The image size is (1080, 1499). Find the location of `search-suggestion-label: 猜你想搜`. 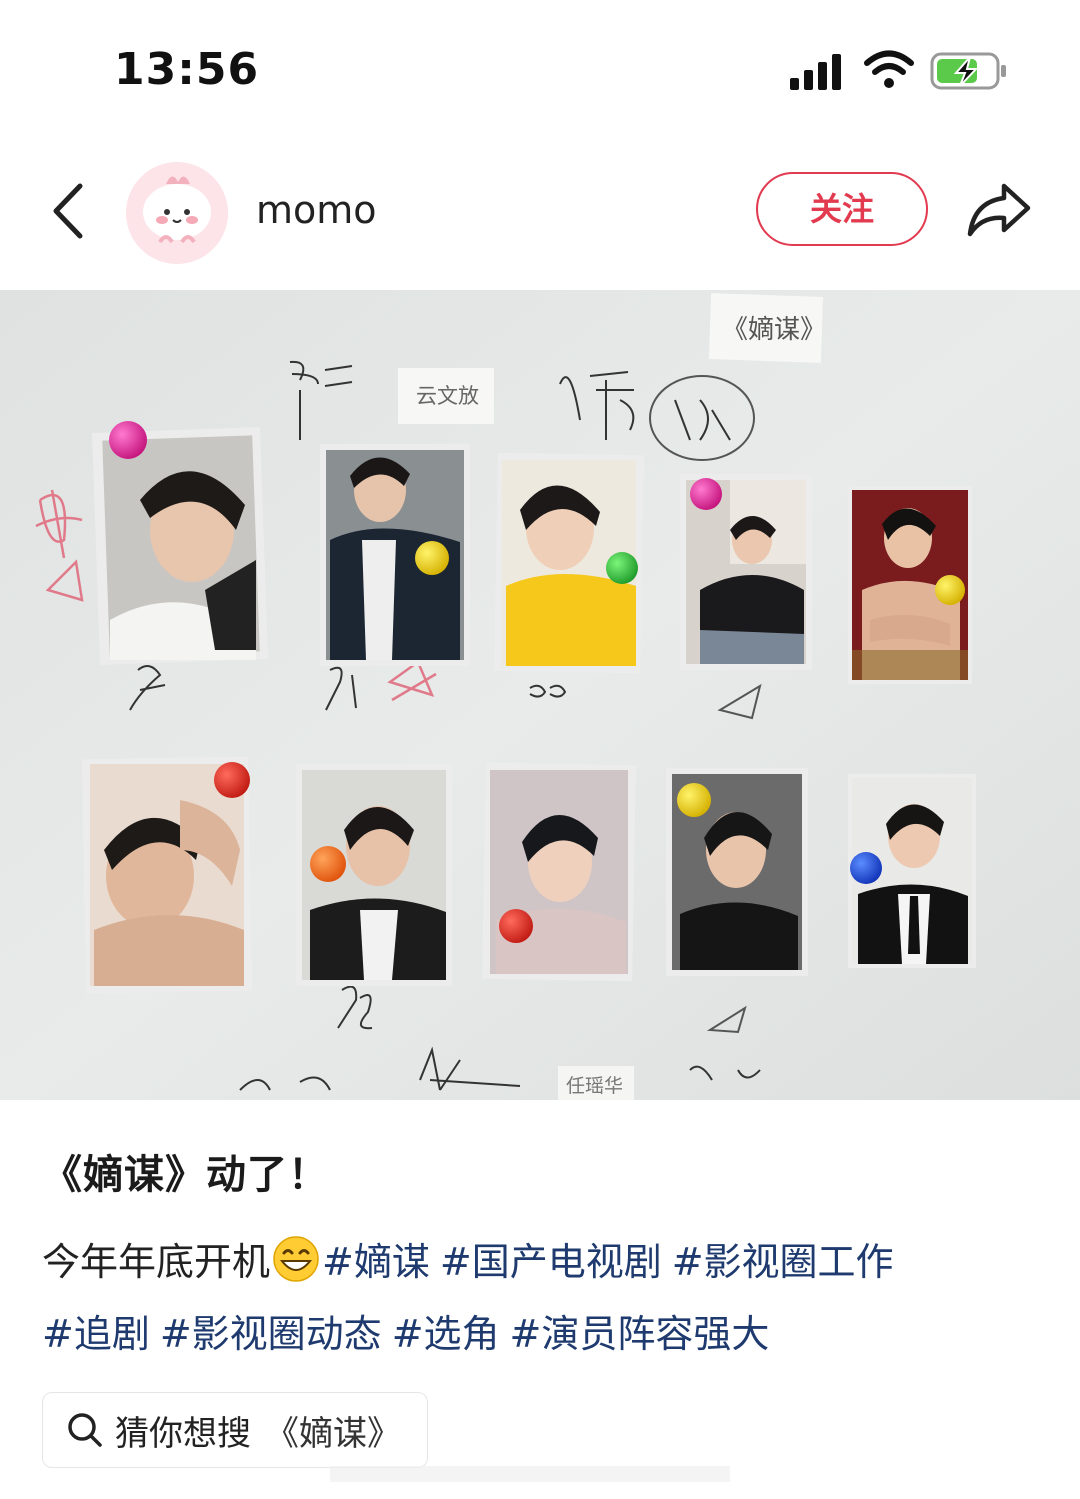

search-suggestion-label: 猜你想搜 is located at coordinates (183, 1433).